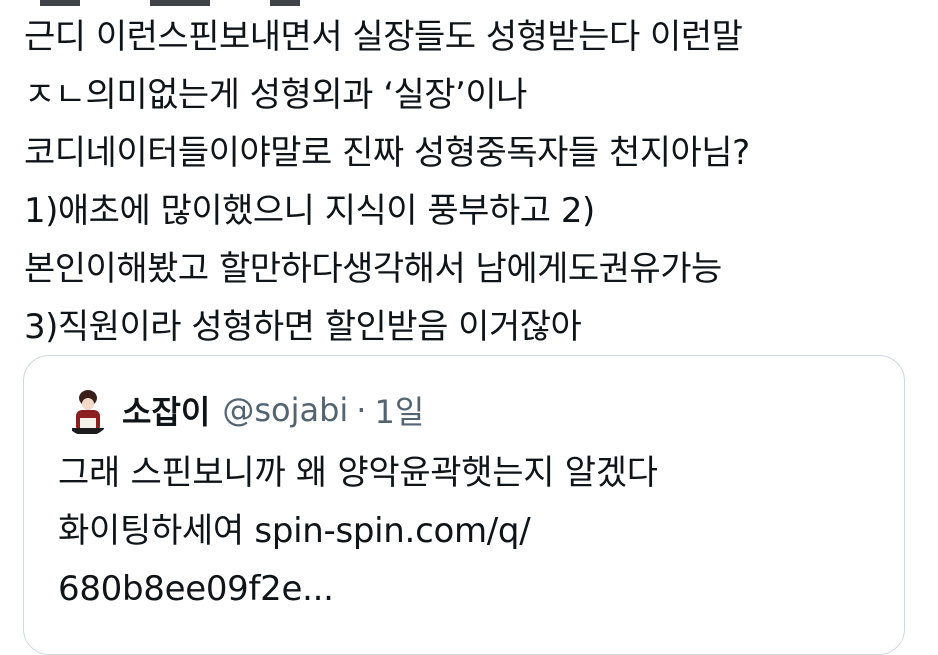 This screenshot has width=938, height=655. What do you see at coordinates (275, 95) in the screenshot?
I see `tweet-line: ㅈㄴ의미없는게 성형외과 ‘실장’이나` at bounding box center [275, 95].